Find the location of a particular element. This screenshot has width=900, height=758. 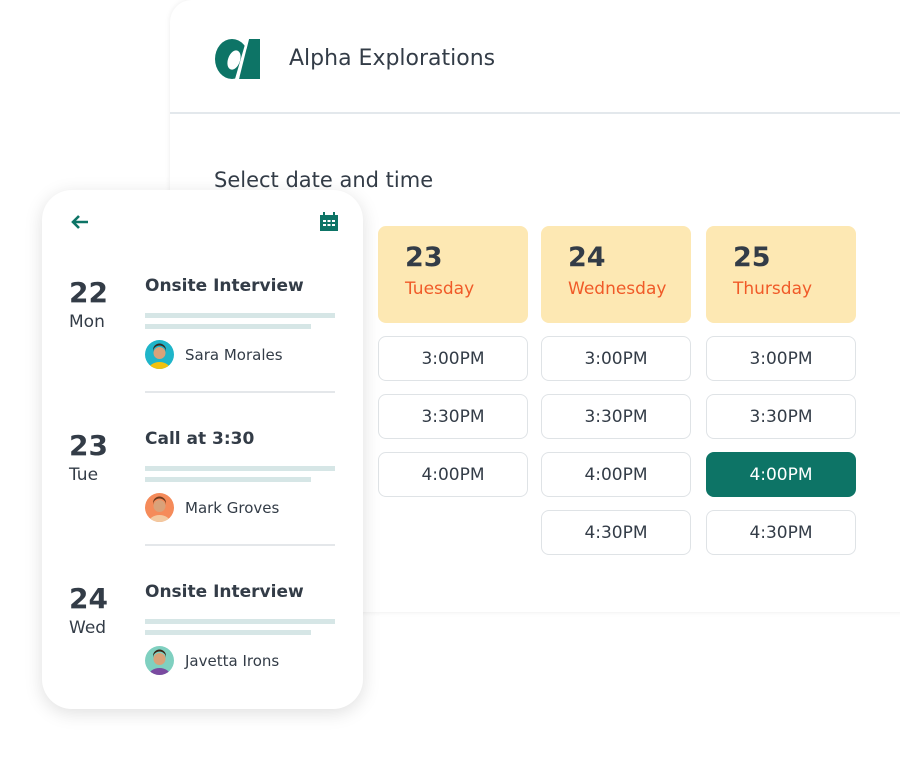

brand-logo-icon is located at coordinates (237, 59).